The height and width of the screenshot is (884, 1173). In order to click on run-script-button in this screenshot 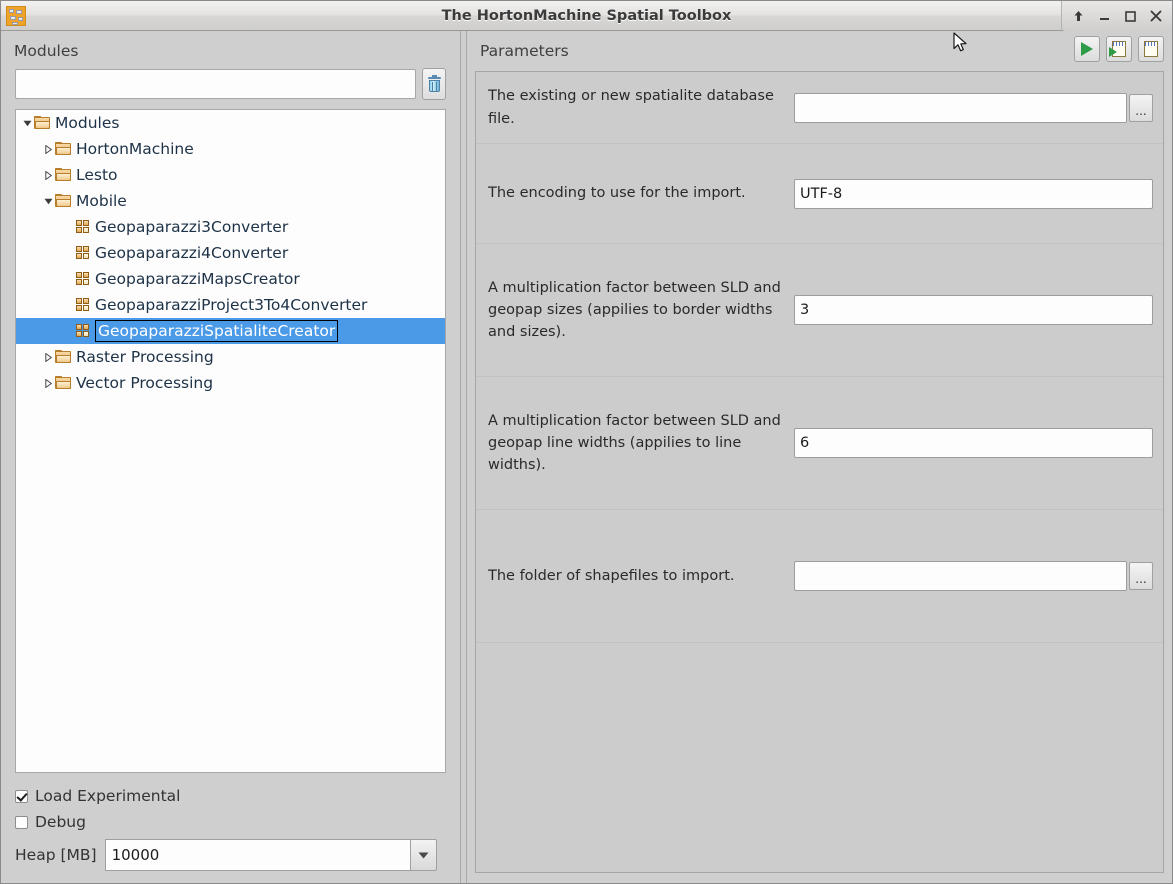, I will do `click(1119, 49)`.